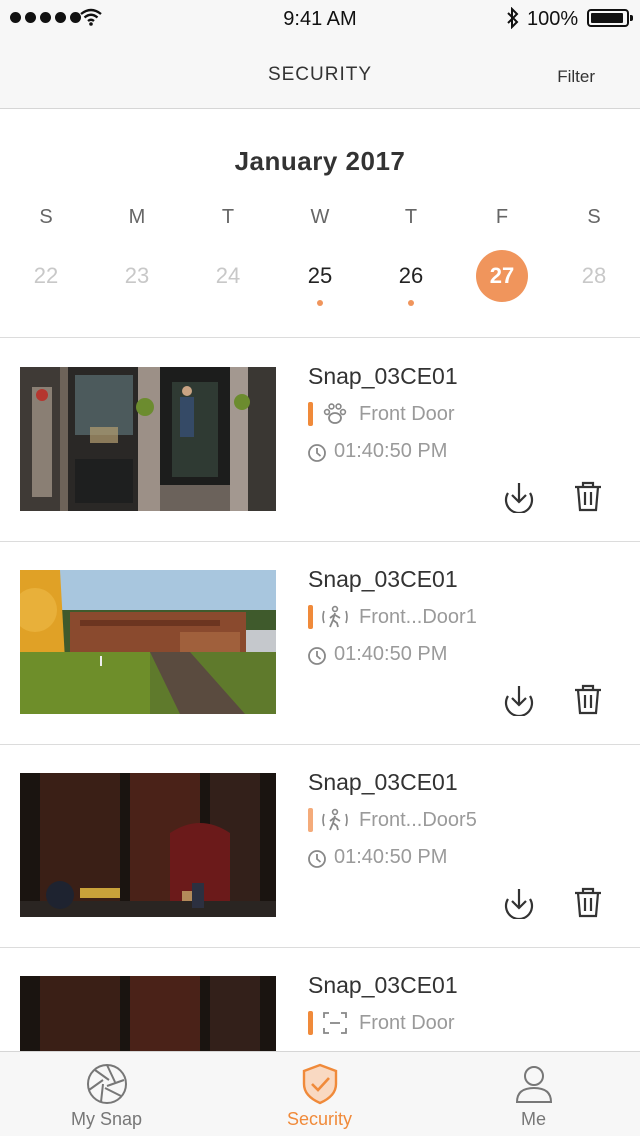 The image size is (640, 1136). What do you see at coordinates (320, 18) in the screenshot?
I see `status-bar: 9:41 AM 100%` at bounding box center [320, 18].